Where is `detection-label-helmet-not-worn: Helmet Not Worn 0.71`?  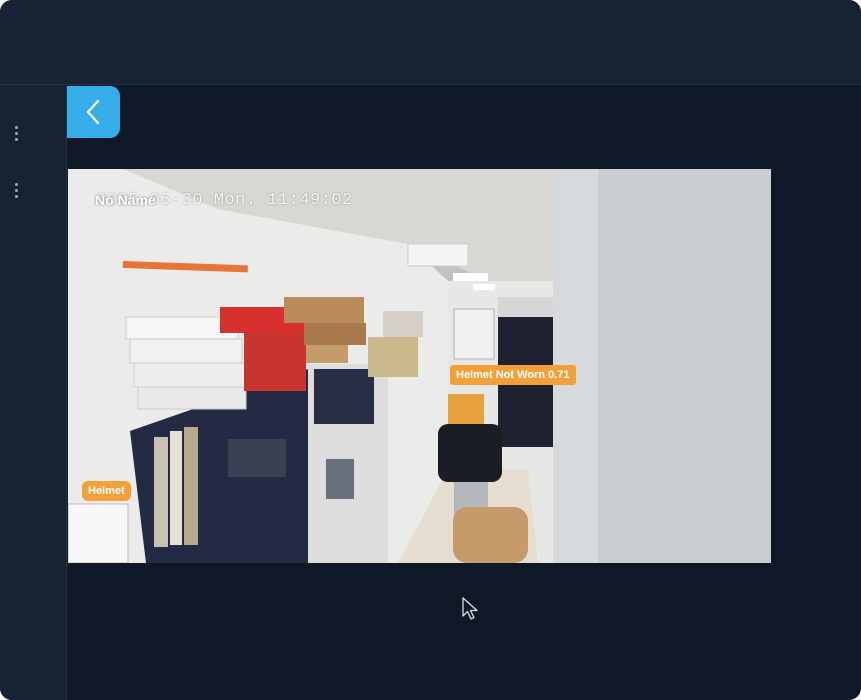
detection-label-helmet-not-worn: Helmet Not Worn 0.71 is located at coordinates (513, 375).